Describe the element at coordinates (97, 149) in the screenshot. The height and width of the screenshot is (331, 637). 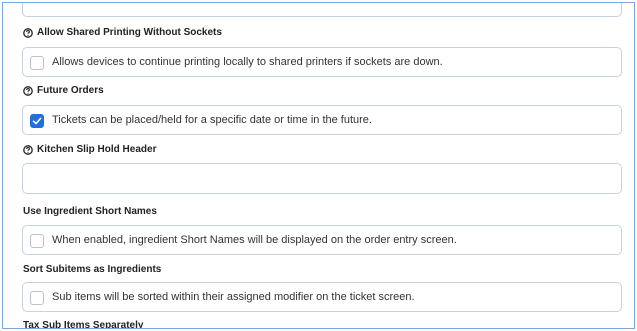
I see `setting-label-text: Kitchen Slip Hold Header` at that location.